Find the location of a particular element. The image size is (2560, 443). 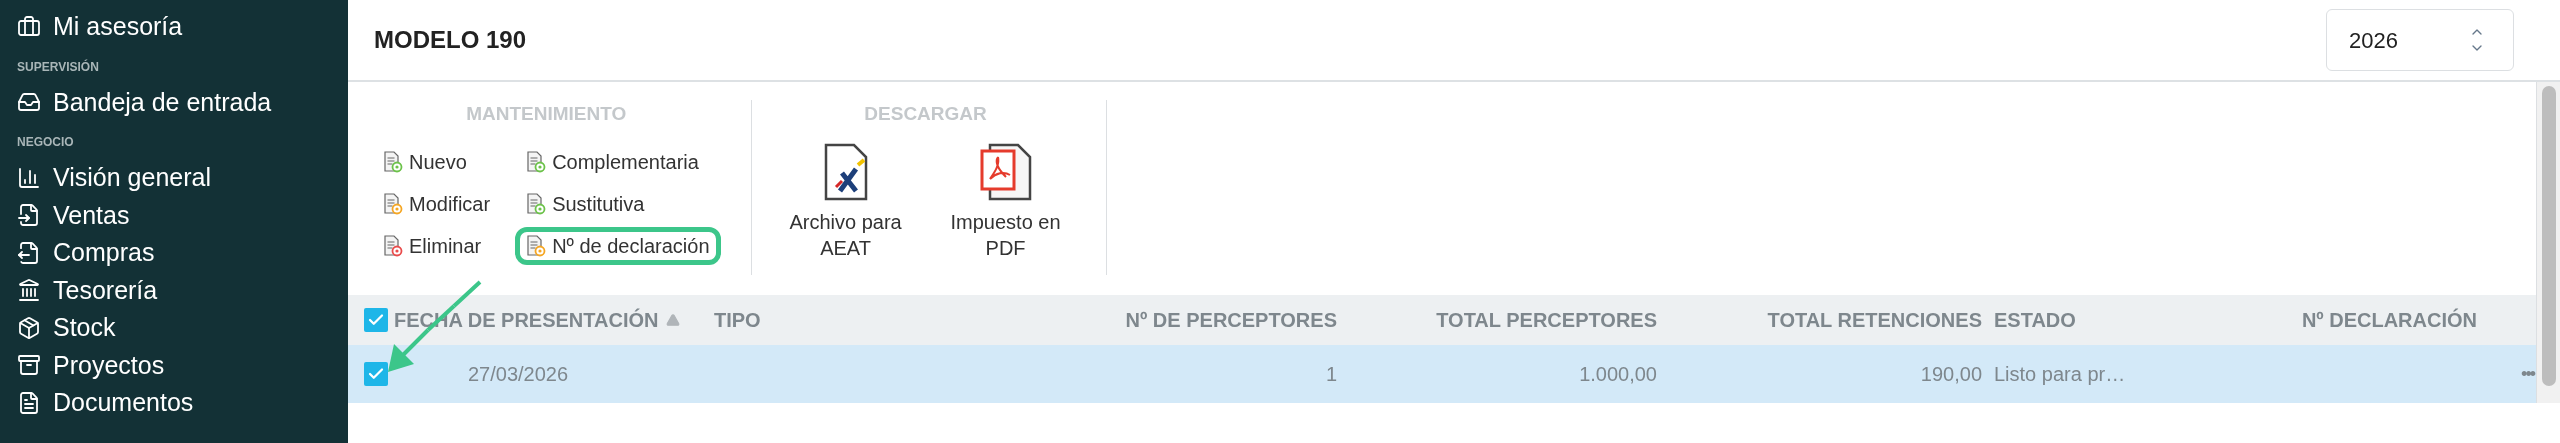

table-cell-text: 1.000,00 is located at coordinates (1618, 374).